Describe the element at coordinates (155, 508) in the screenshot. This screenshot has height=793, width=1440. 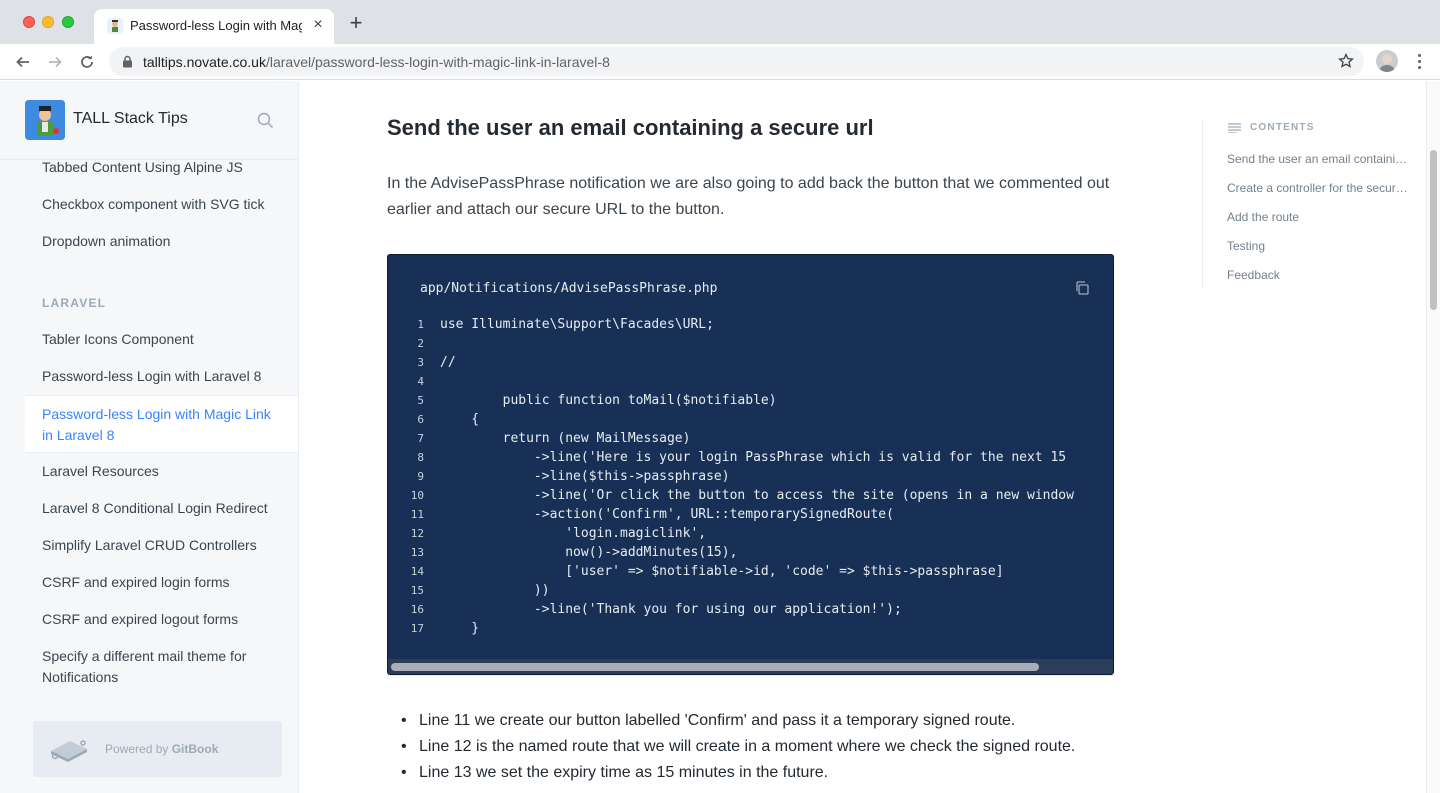
I see `sidebar-item-conditional-login-redirect: Laravel 8 Conditional Login Redirect` at that location.